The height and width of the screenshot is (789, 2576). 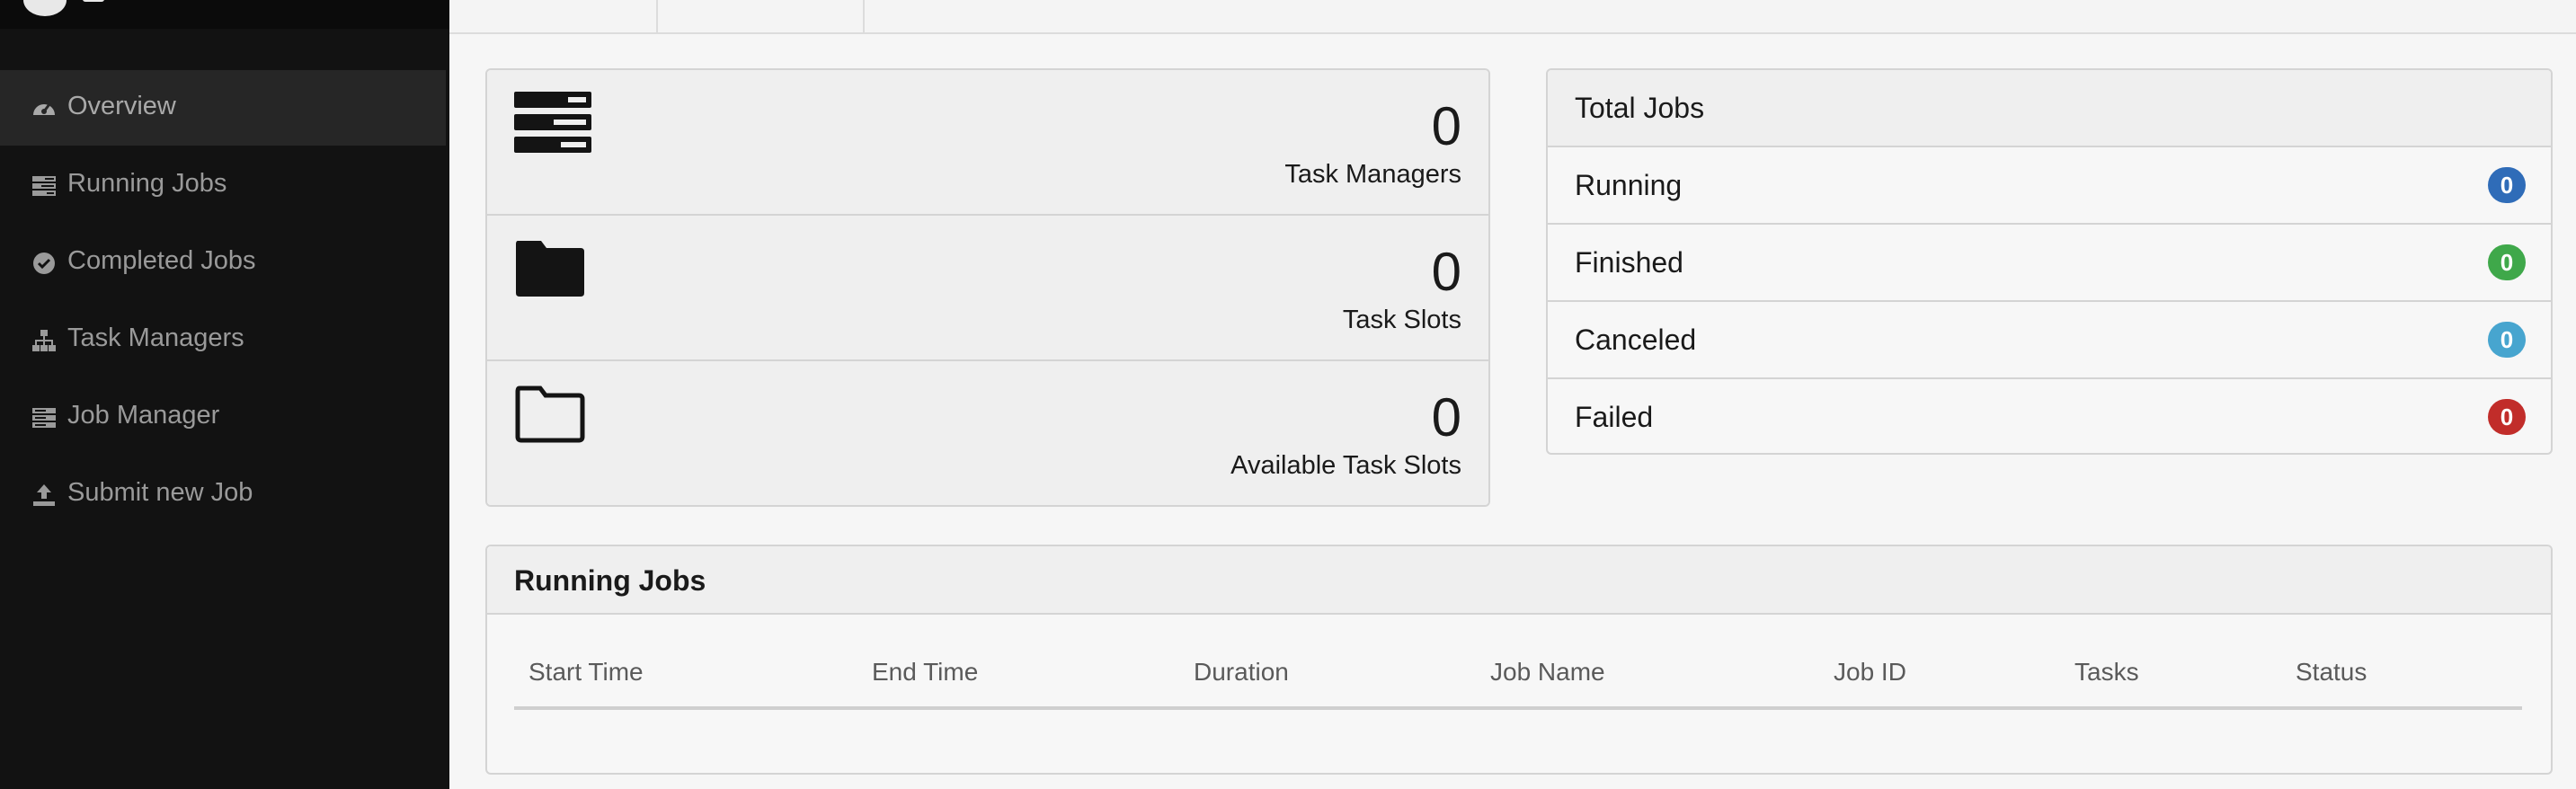 What do you see at coordinates (2331, 673) in the screenshot?
I see `column-status: Status` at bounding box center [2331, 673].